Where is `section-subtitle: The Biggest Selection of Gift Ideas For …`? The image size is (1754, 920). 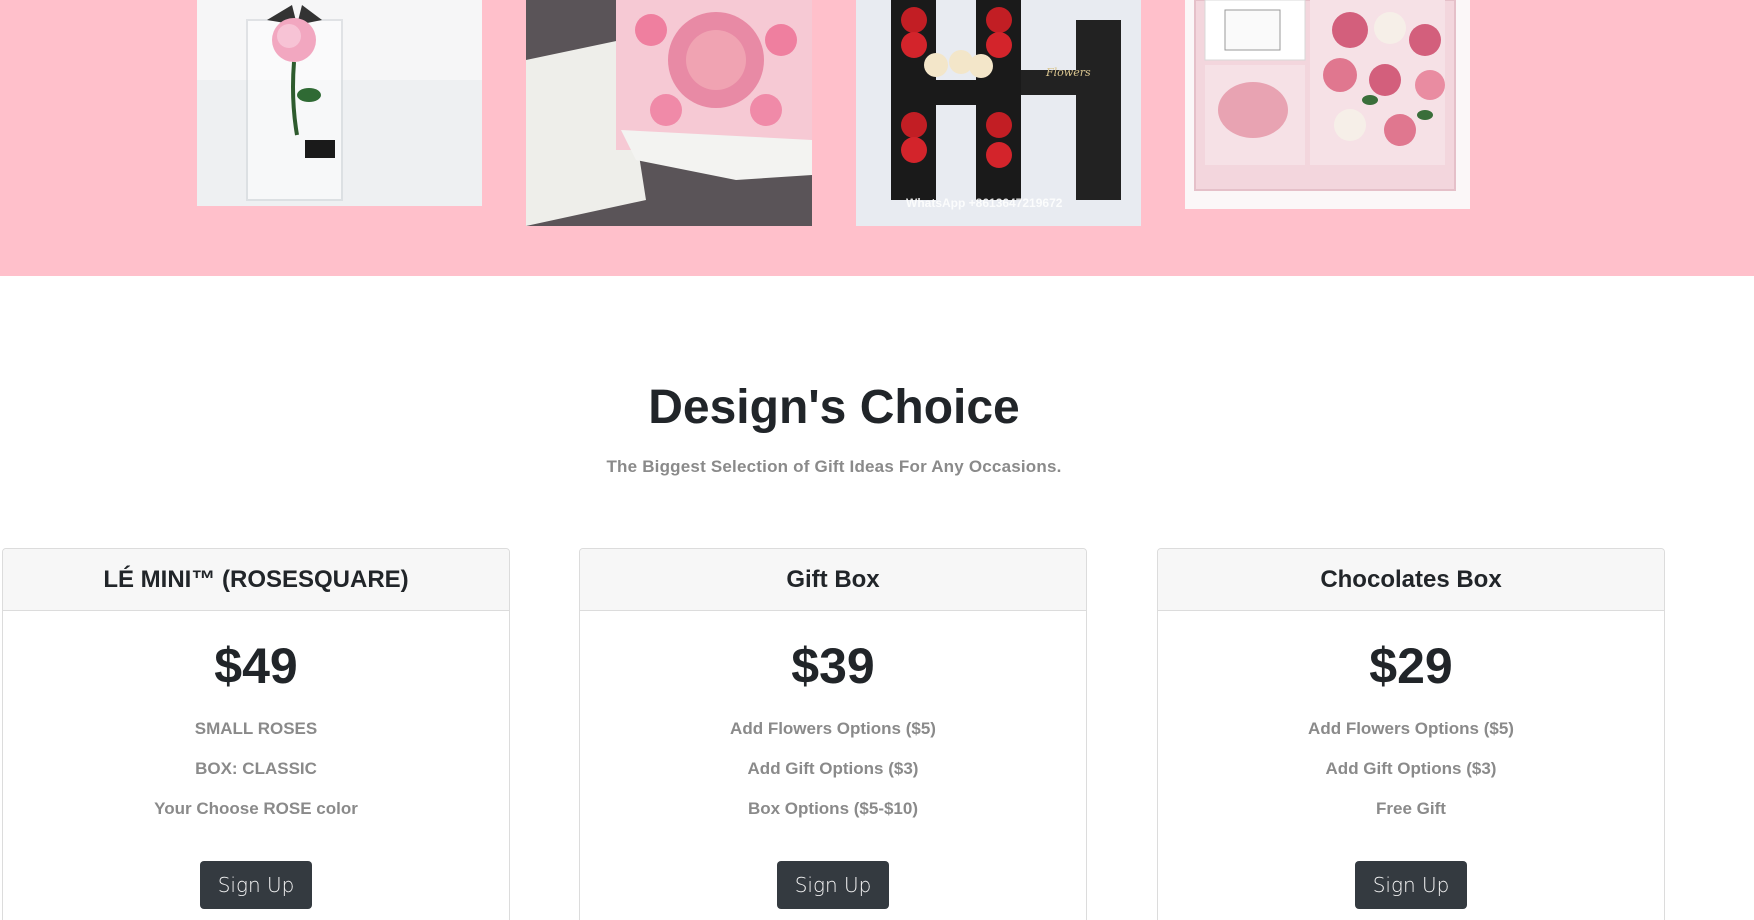 section-subtitle: The Biggest Selection of Gift Ideas For … is located at coordinates (834, 466).